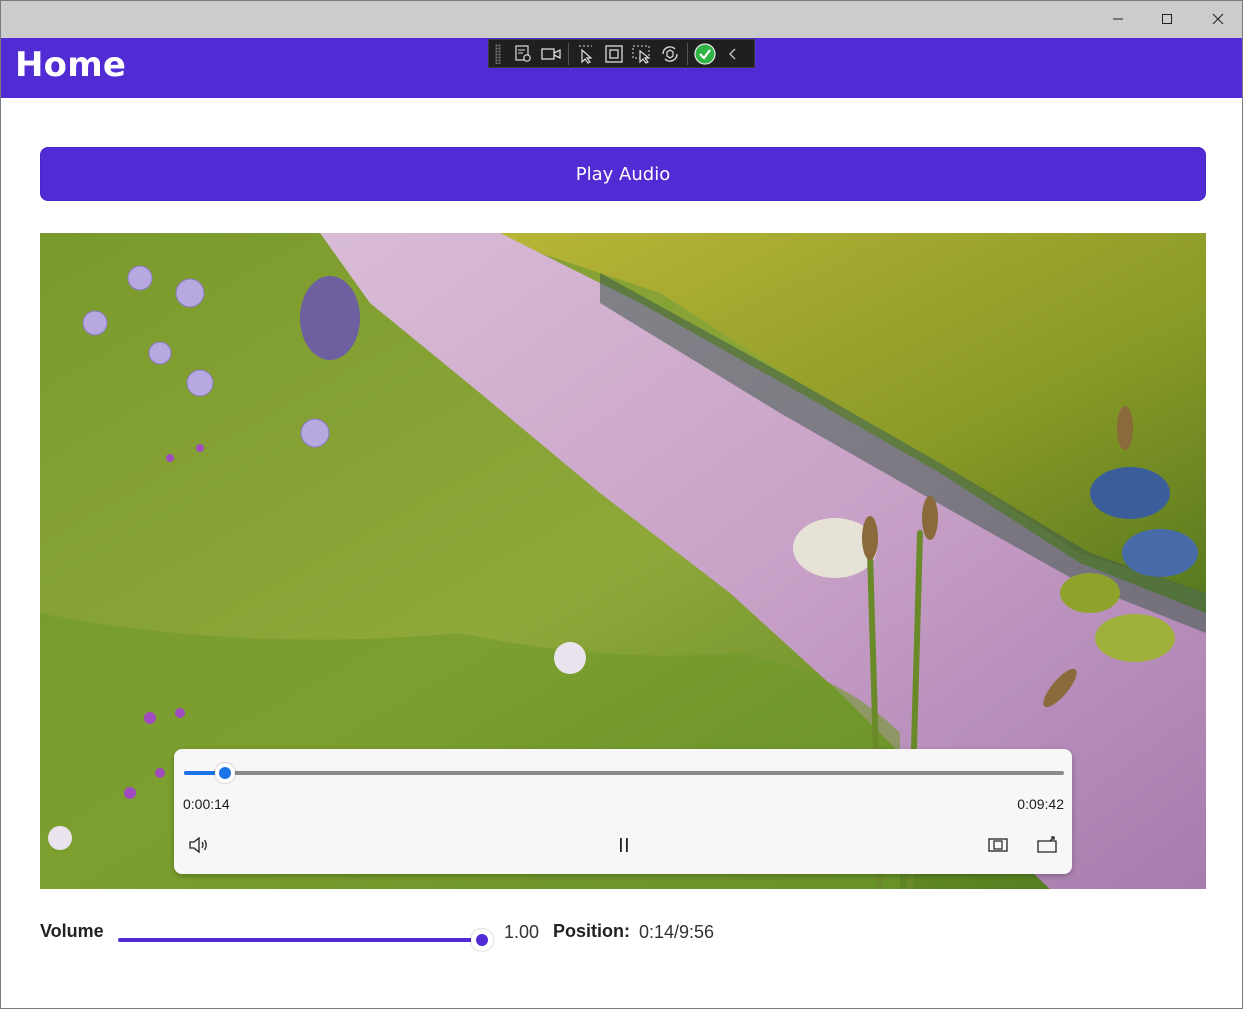 Image resolution: width=1243 pixels, height=1009 pixels. Describe the element at coordinates (225, 773) in the screenshot. I see `seek-thumb` at that location.